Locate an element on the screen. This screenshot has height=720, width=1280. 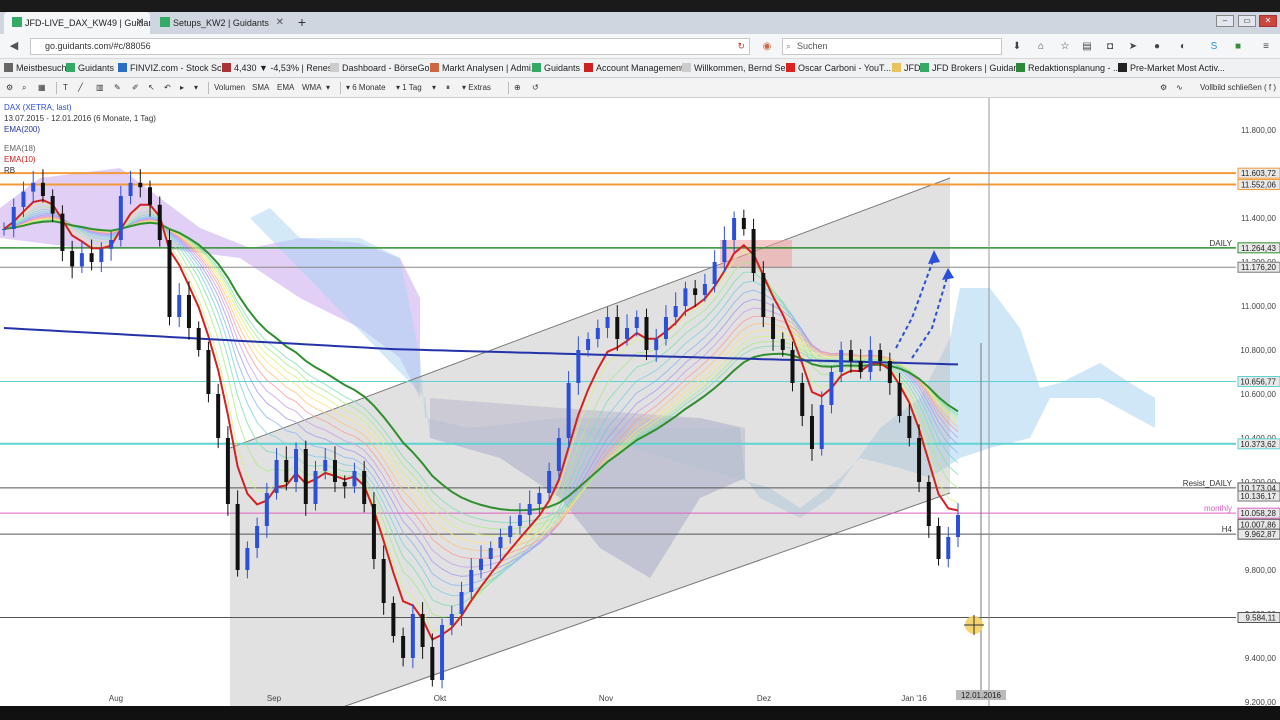
indicator-rb: RB is located at coordinates (80, 170).